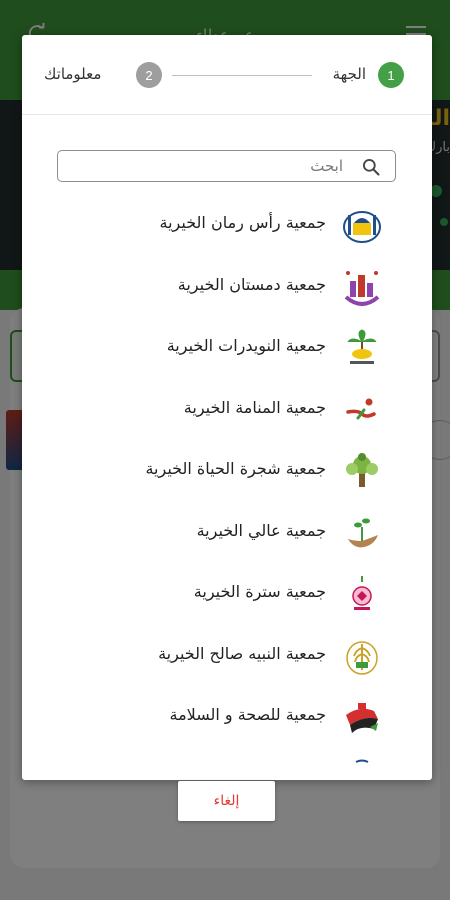 This screenshot has width=450, height=900. I want to click on search-placeholder: ابحث, so click(326, 166).